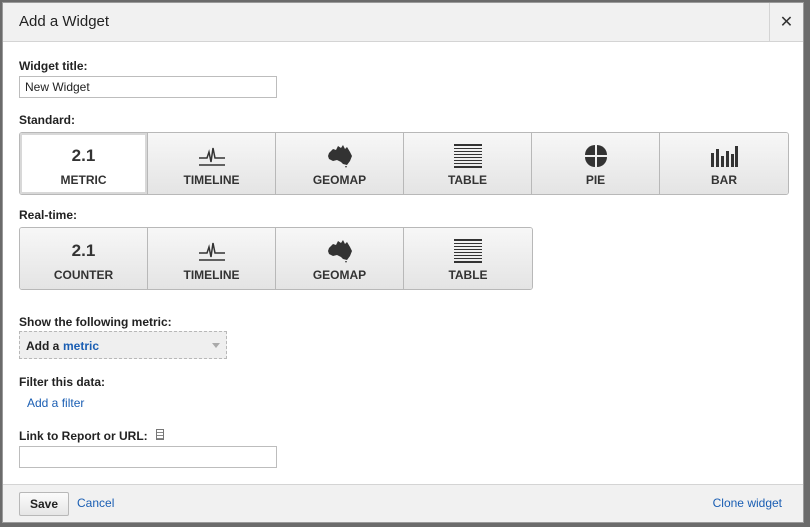 Image resolution: width=810 pixels, height=527 pixels. What do you see at coordinates (43, 346) in the screenshot?
I see `metric-select-prefix: Add a` at bounding box center [43, 346].